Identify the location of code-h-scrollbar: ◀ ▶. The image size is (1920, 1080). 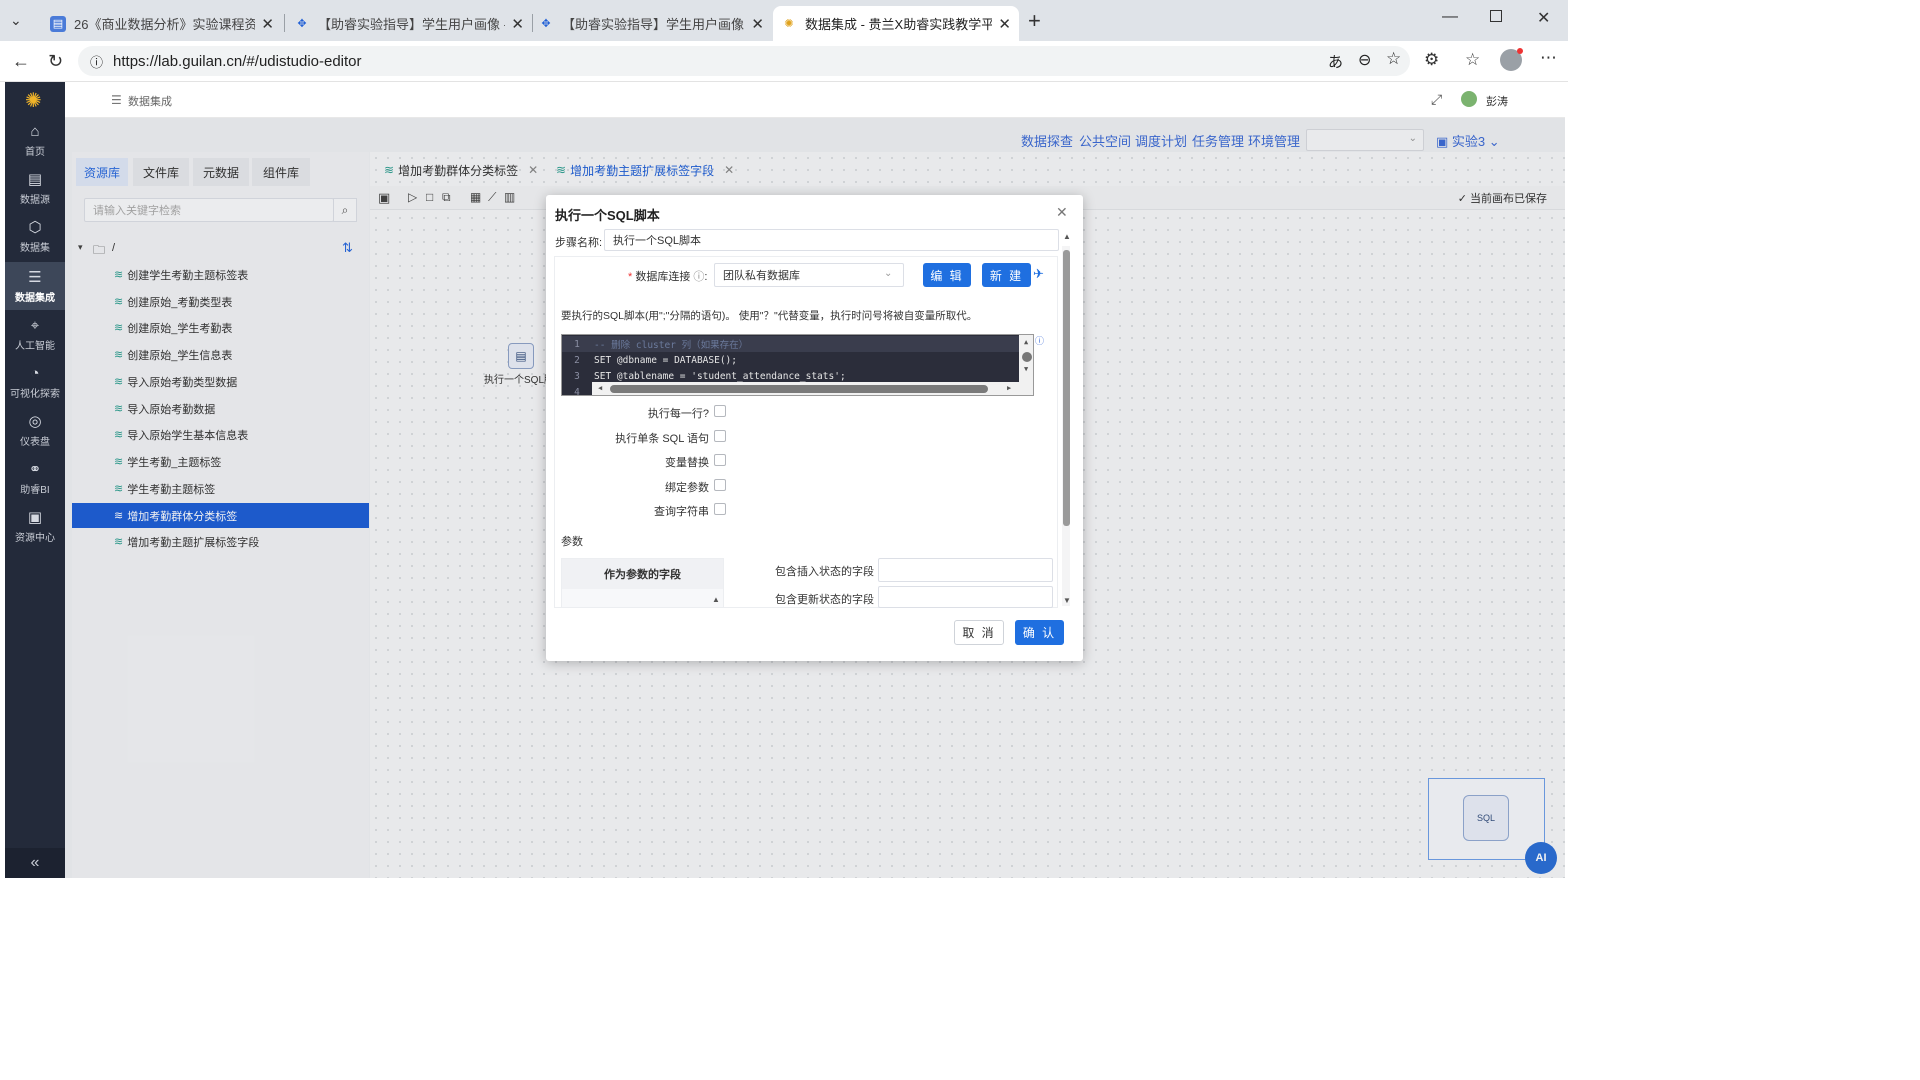
(812, 388).